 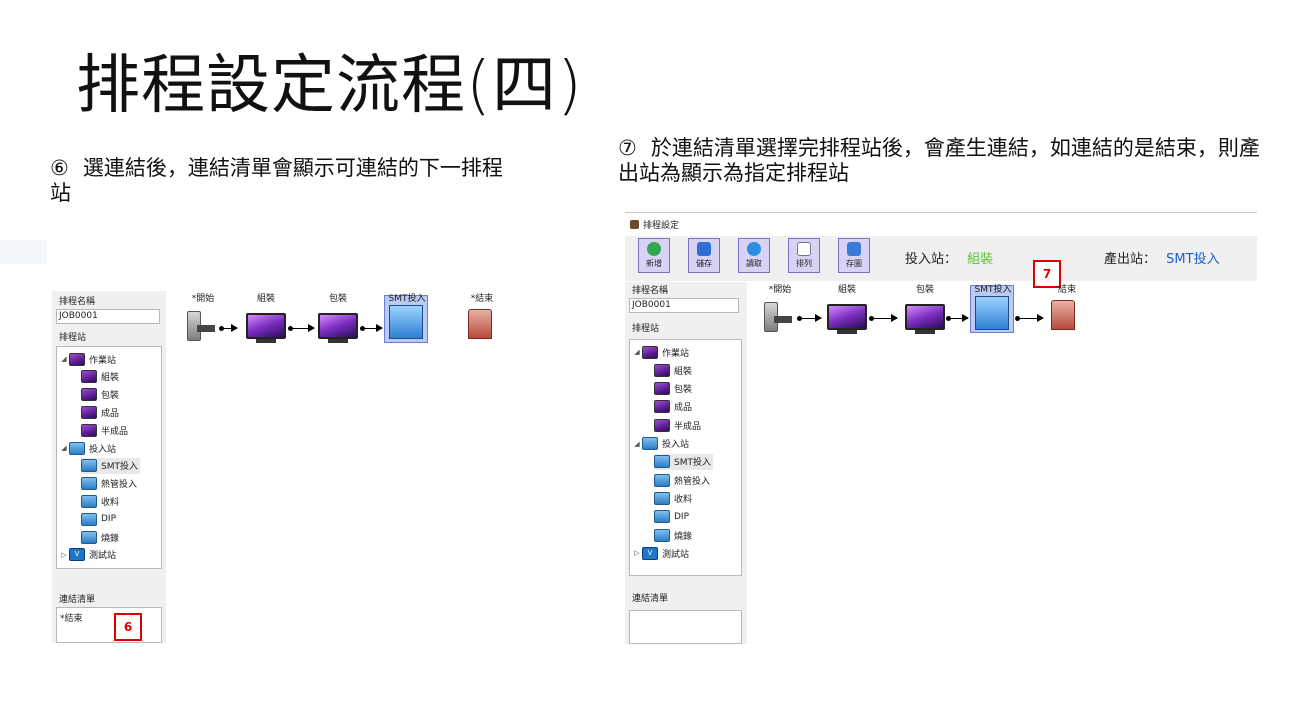 I want to click on load-button: 讀取, so click(x=754, y=255).